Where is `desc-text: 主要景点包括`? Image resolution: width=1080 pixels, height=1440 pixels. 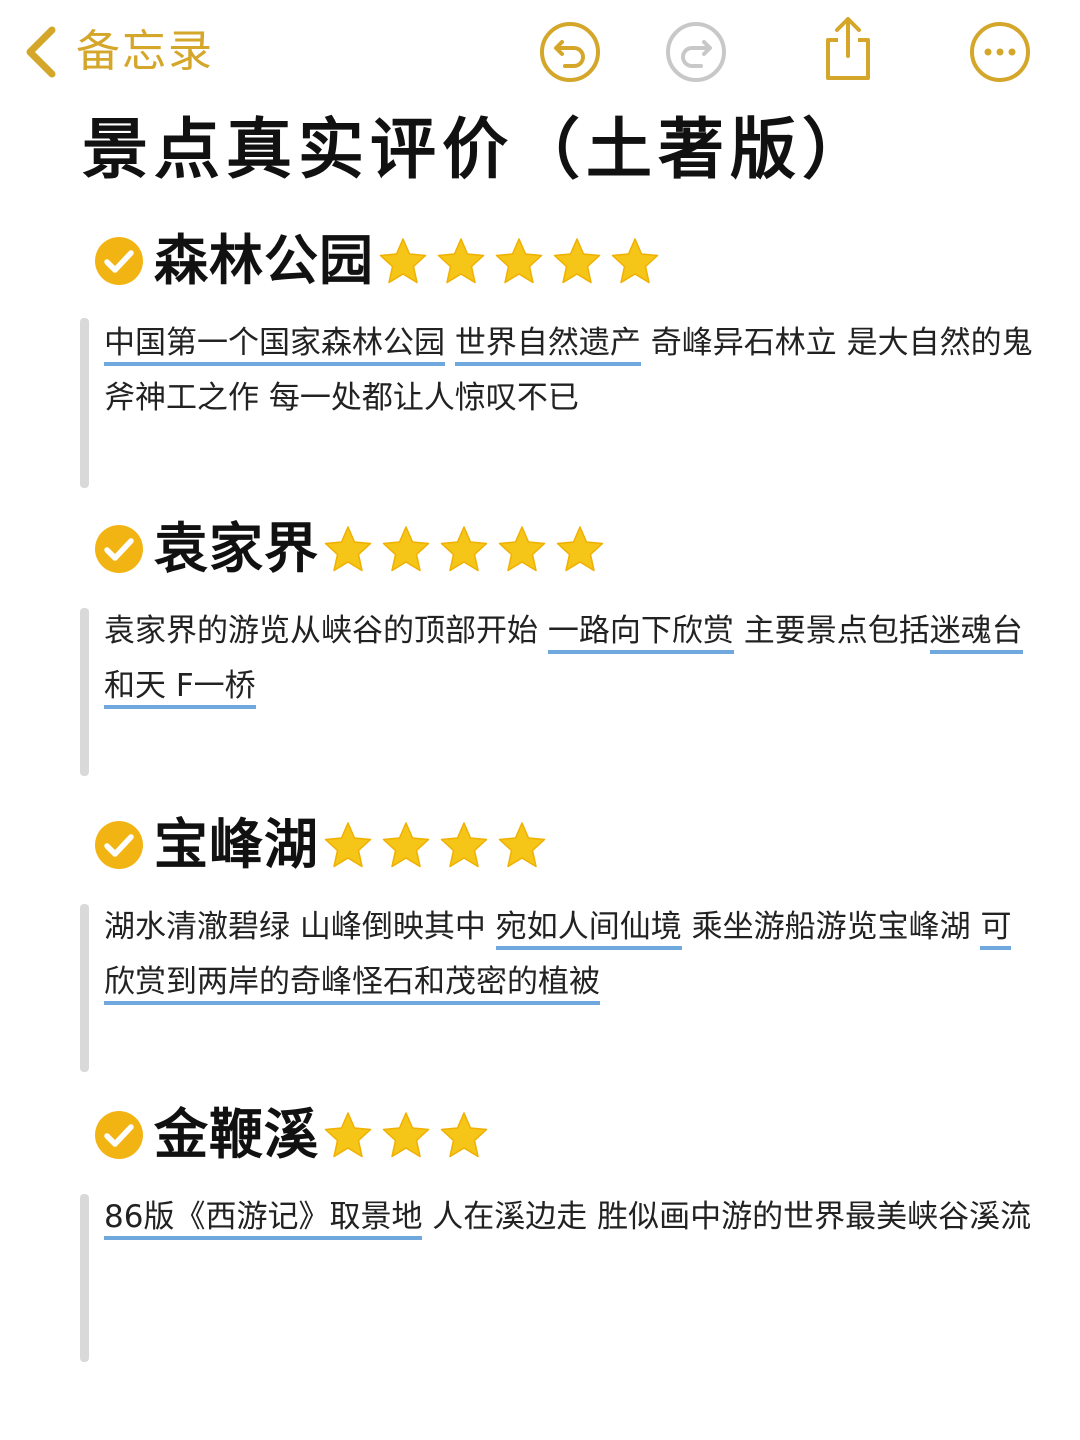 desc-text: 主要景点包括 is located at coordinates (831, 631).